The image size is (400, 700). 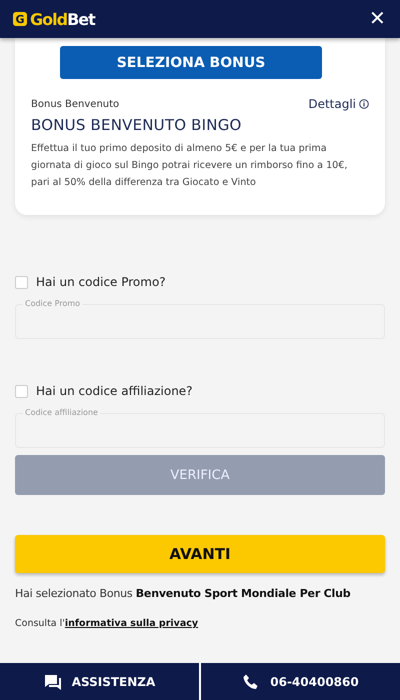 I want to click on field-label: Codice Promo, so click(x=53, y=304).